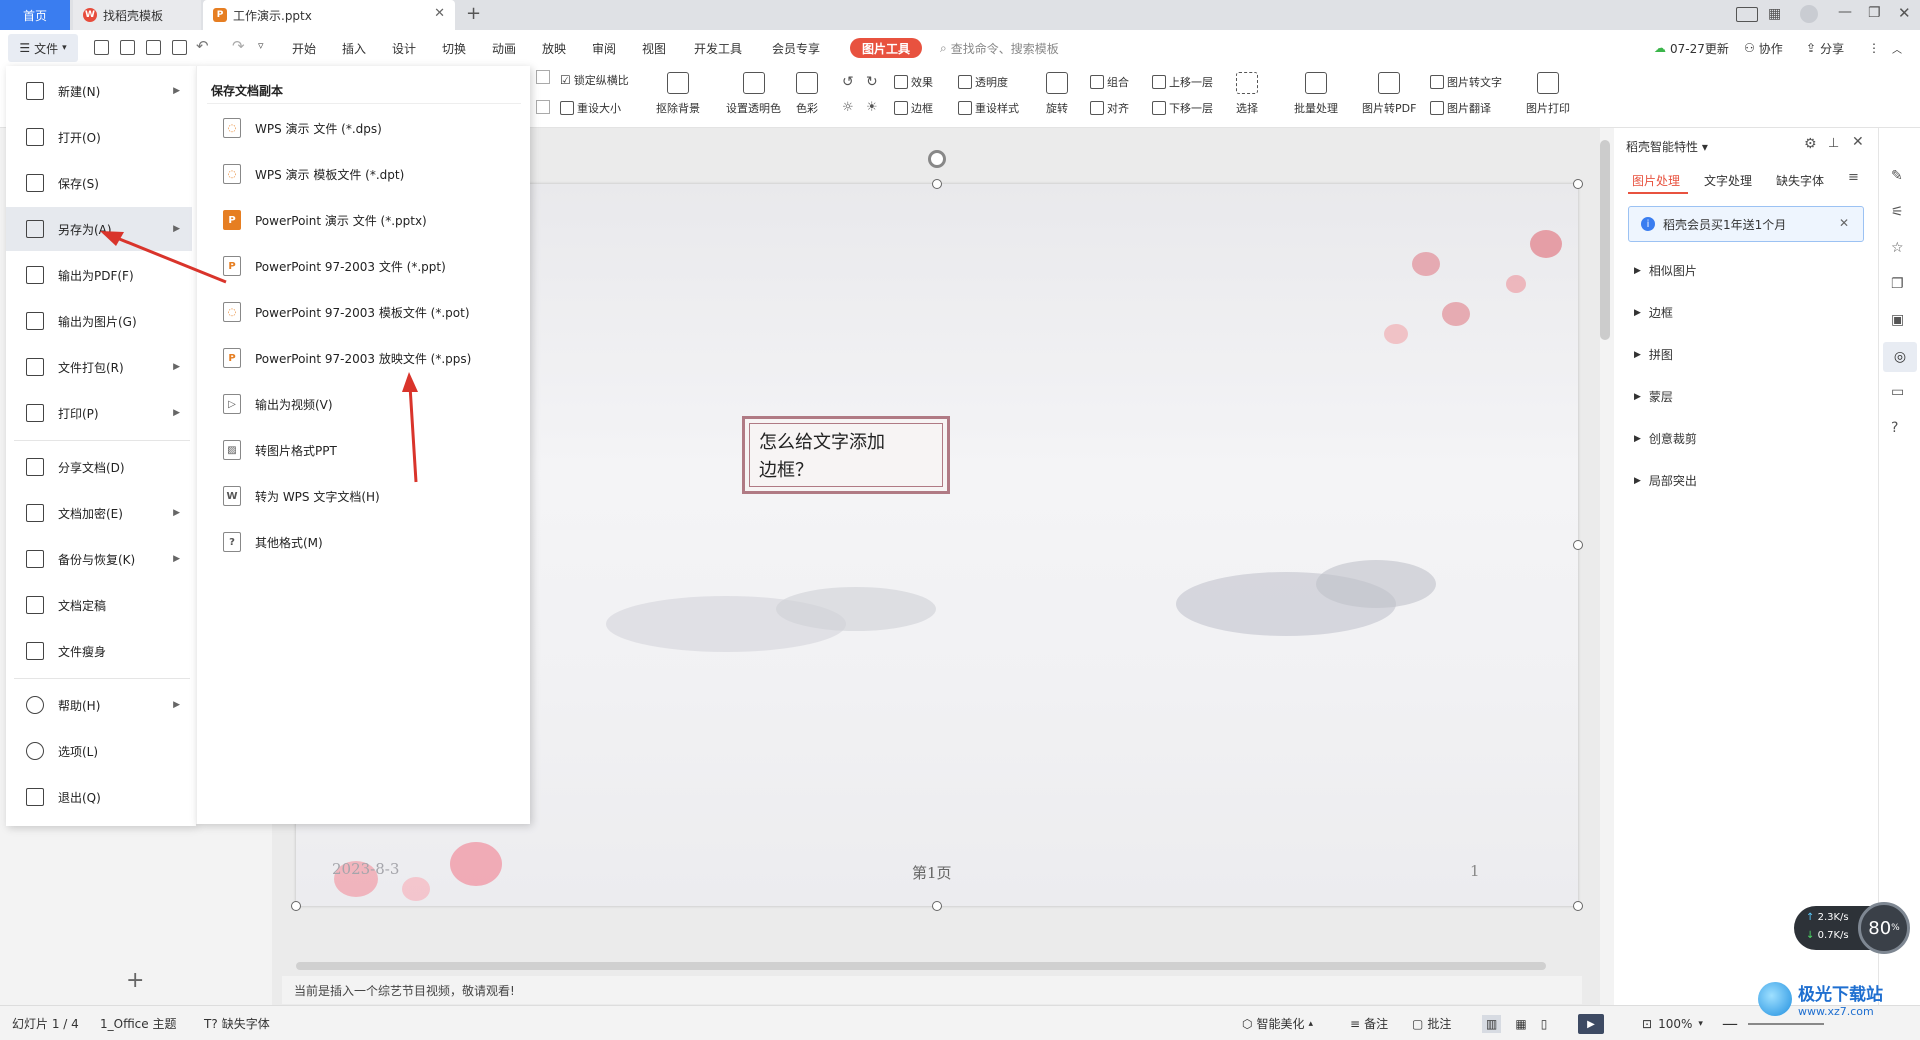 This screenshot has width=1920, height=1040. I want to click on watermark: 极光下载站 www.xz7.com, so click(1820, 999).